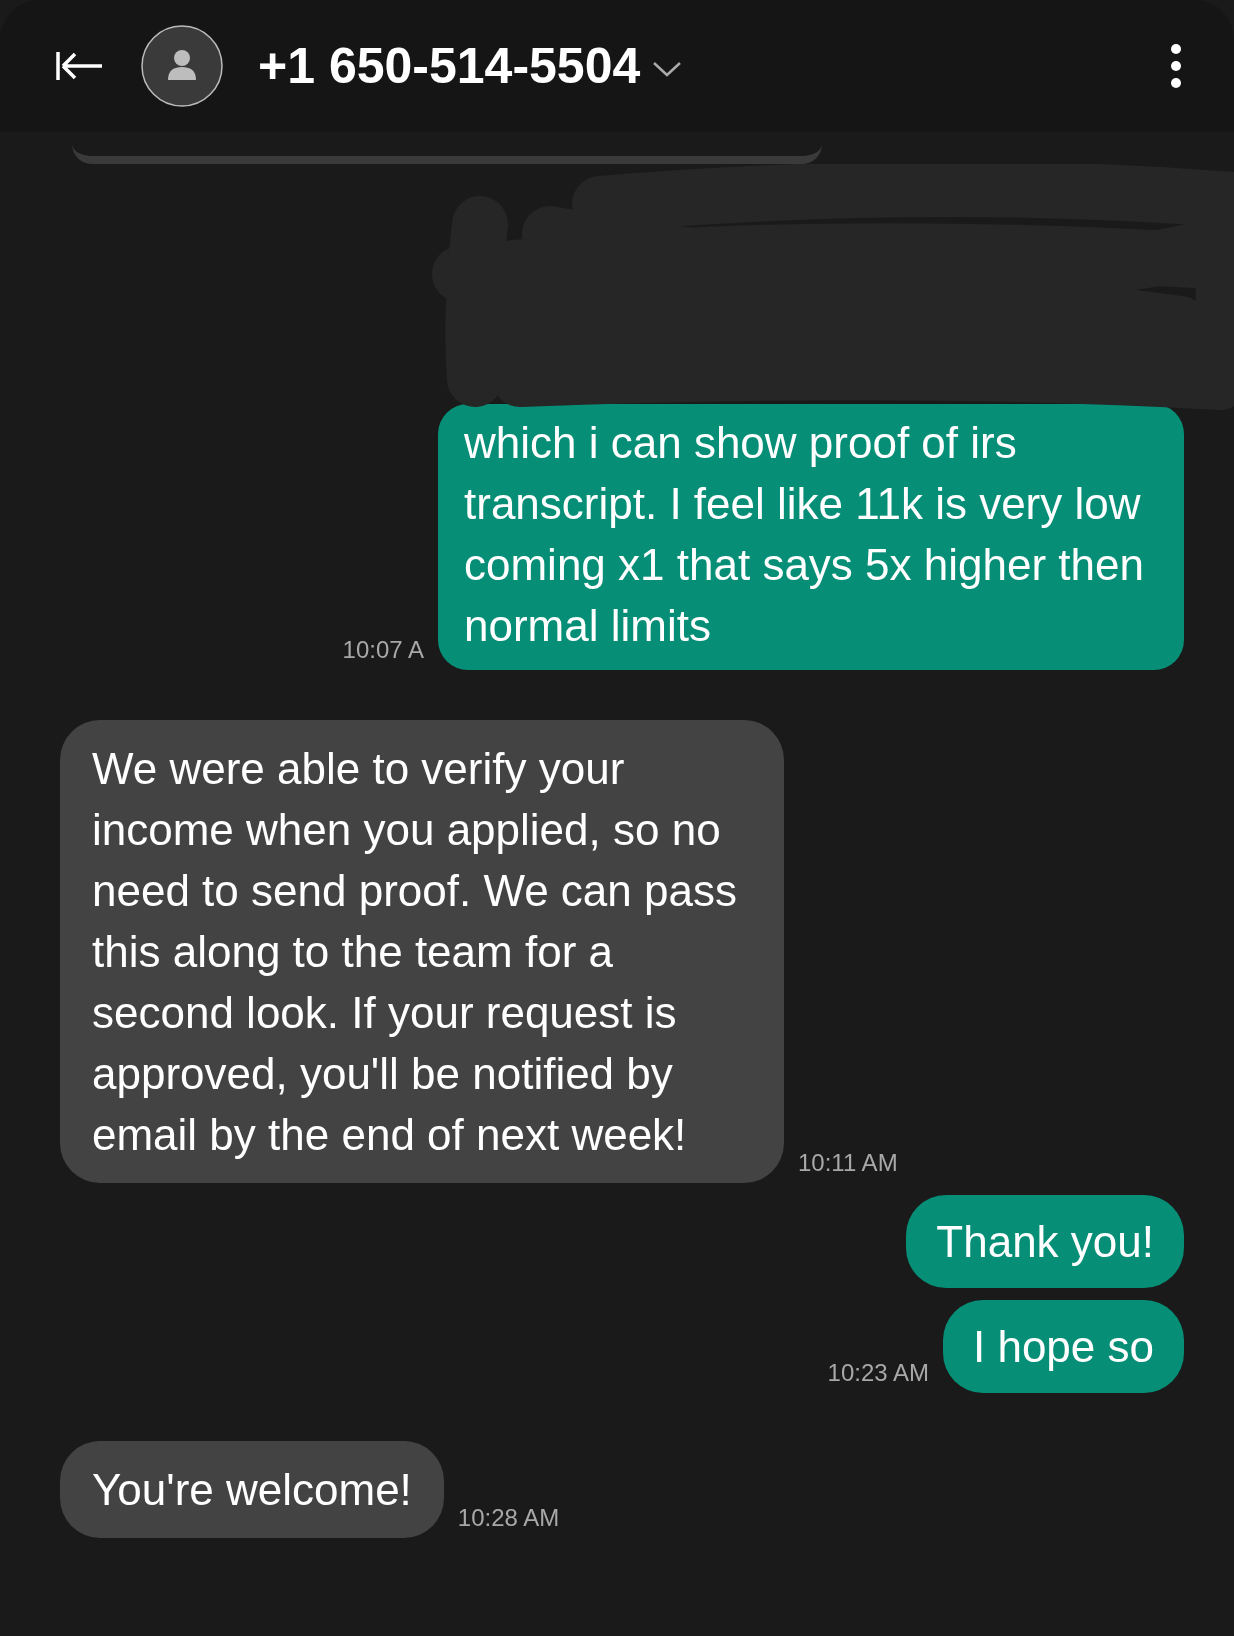  I want to click on avatar-icon, so click(182, 66).